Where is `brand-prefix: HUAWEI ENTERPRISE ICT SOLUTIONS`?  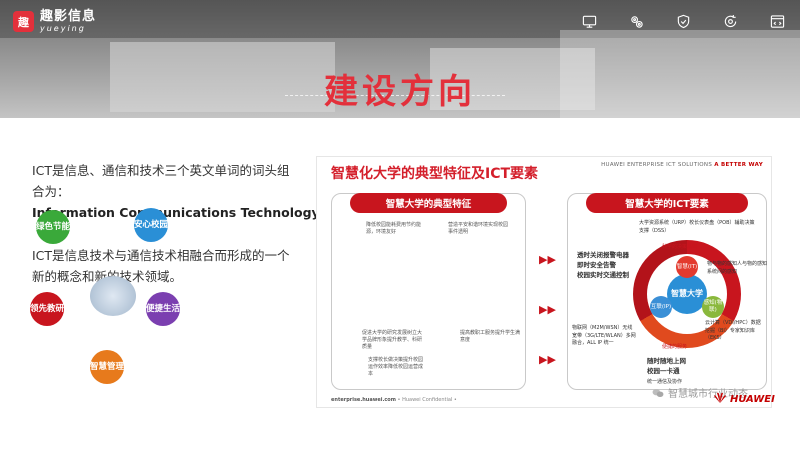
brand-prefix: HUAWEI ENTERPRISE ICT SOLUTIONS is located at coordinates (657, 165).